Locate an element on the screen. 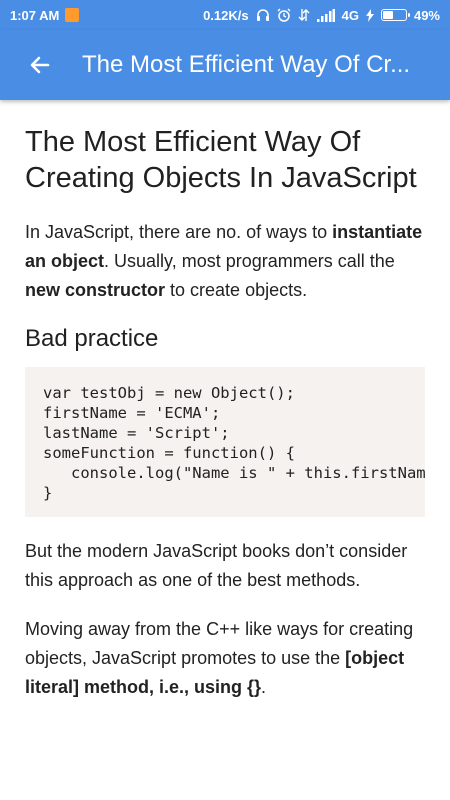 This screenshot has width=450, height=800. section-heading: Bad practice is located at coordinates (92, 338).